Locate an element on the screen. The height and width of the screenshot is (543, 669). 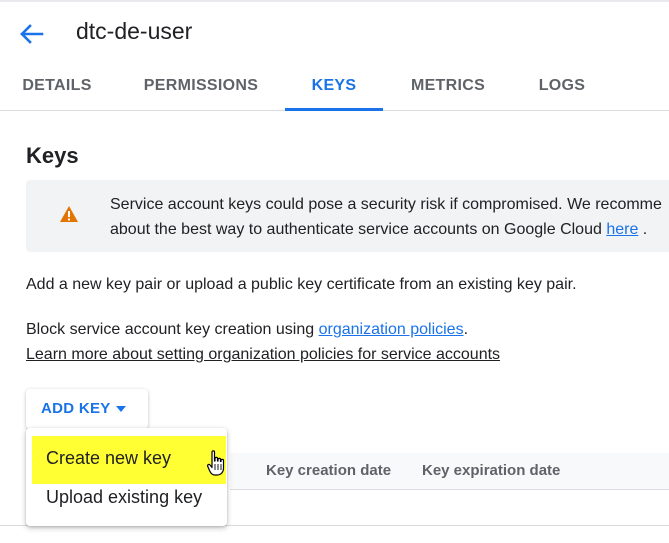
organization-policies-link: organization policies is located at coordinates (391, 329).